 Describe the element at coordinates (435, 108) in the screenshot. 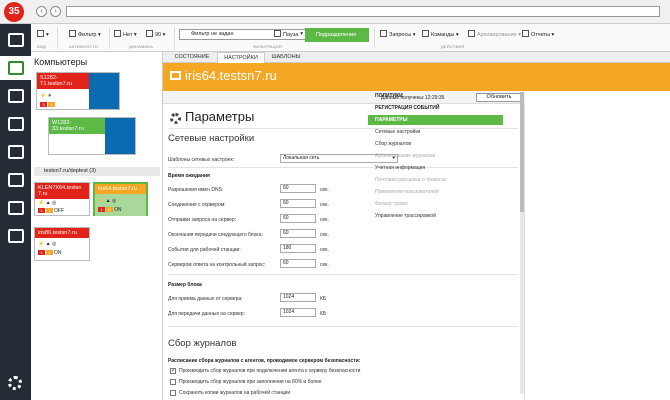

I see `menu-events: РЕГИСТРАЦИЯ СОБЫТИЙ` at that location.